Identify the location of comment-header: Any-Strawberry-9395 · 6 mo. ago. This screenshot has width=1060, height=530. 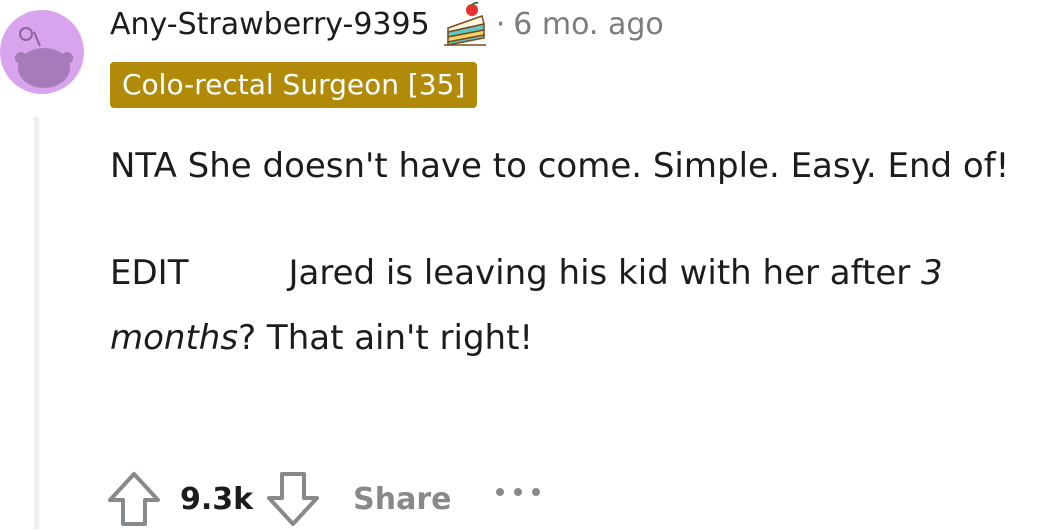
(387, 24).